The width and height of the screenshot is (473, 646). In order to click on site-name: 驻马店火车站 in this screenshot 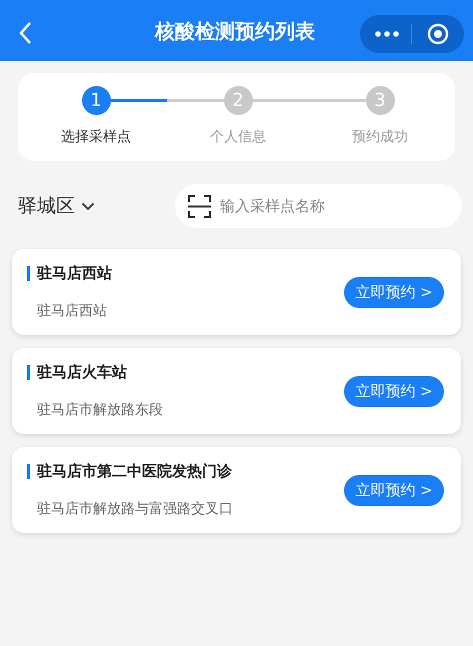, I will do `click(82, 372)`.